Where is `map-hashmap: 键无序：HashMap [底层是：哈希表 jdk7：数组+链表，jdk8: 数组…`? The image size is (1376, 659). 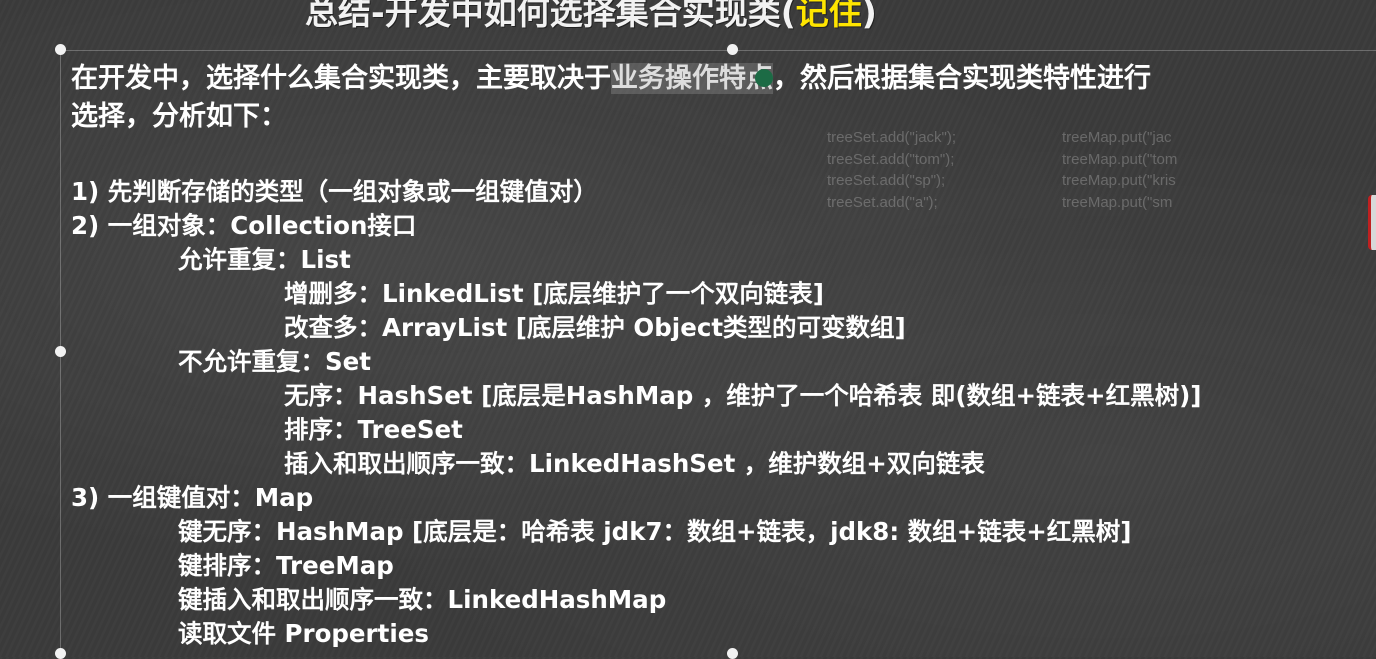
map-hashmap: 键无序：HashMap [底层是：哈希表 jdk7：数组+链表，jdk8: 数组… is located at coordinates (655, 531).